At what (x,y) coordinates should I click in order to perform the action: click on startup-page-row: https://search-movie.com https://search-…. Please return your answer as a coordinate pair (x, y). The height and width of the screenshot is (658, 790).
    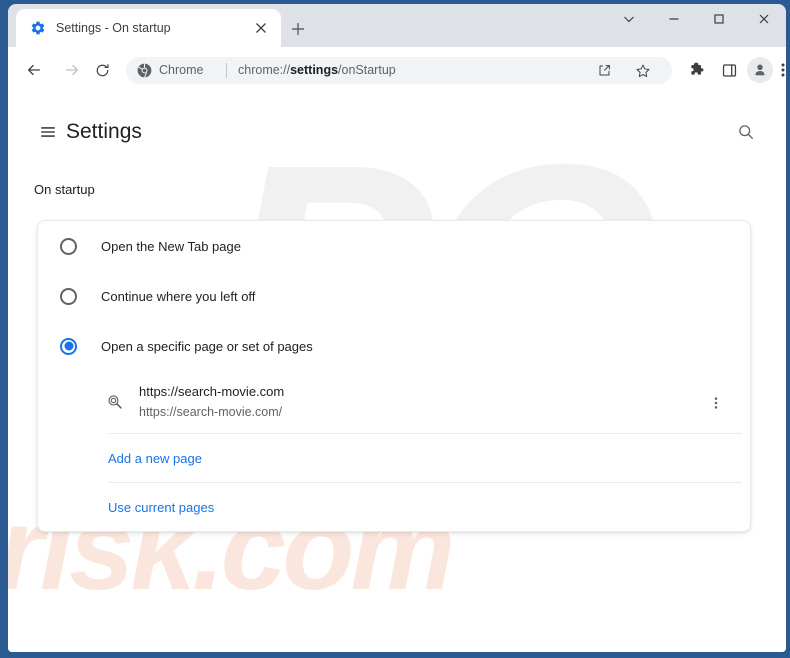
    Looking at the image, I should click on (394, 402).